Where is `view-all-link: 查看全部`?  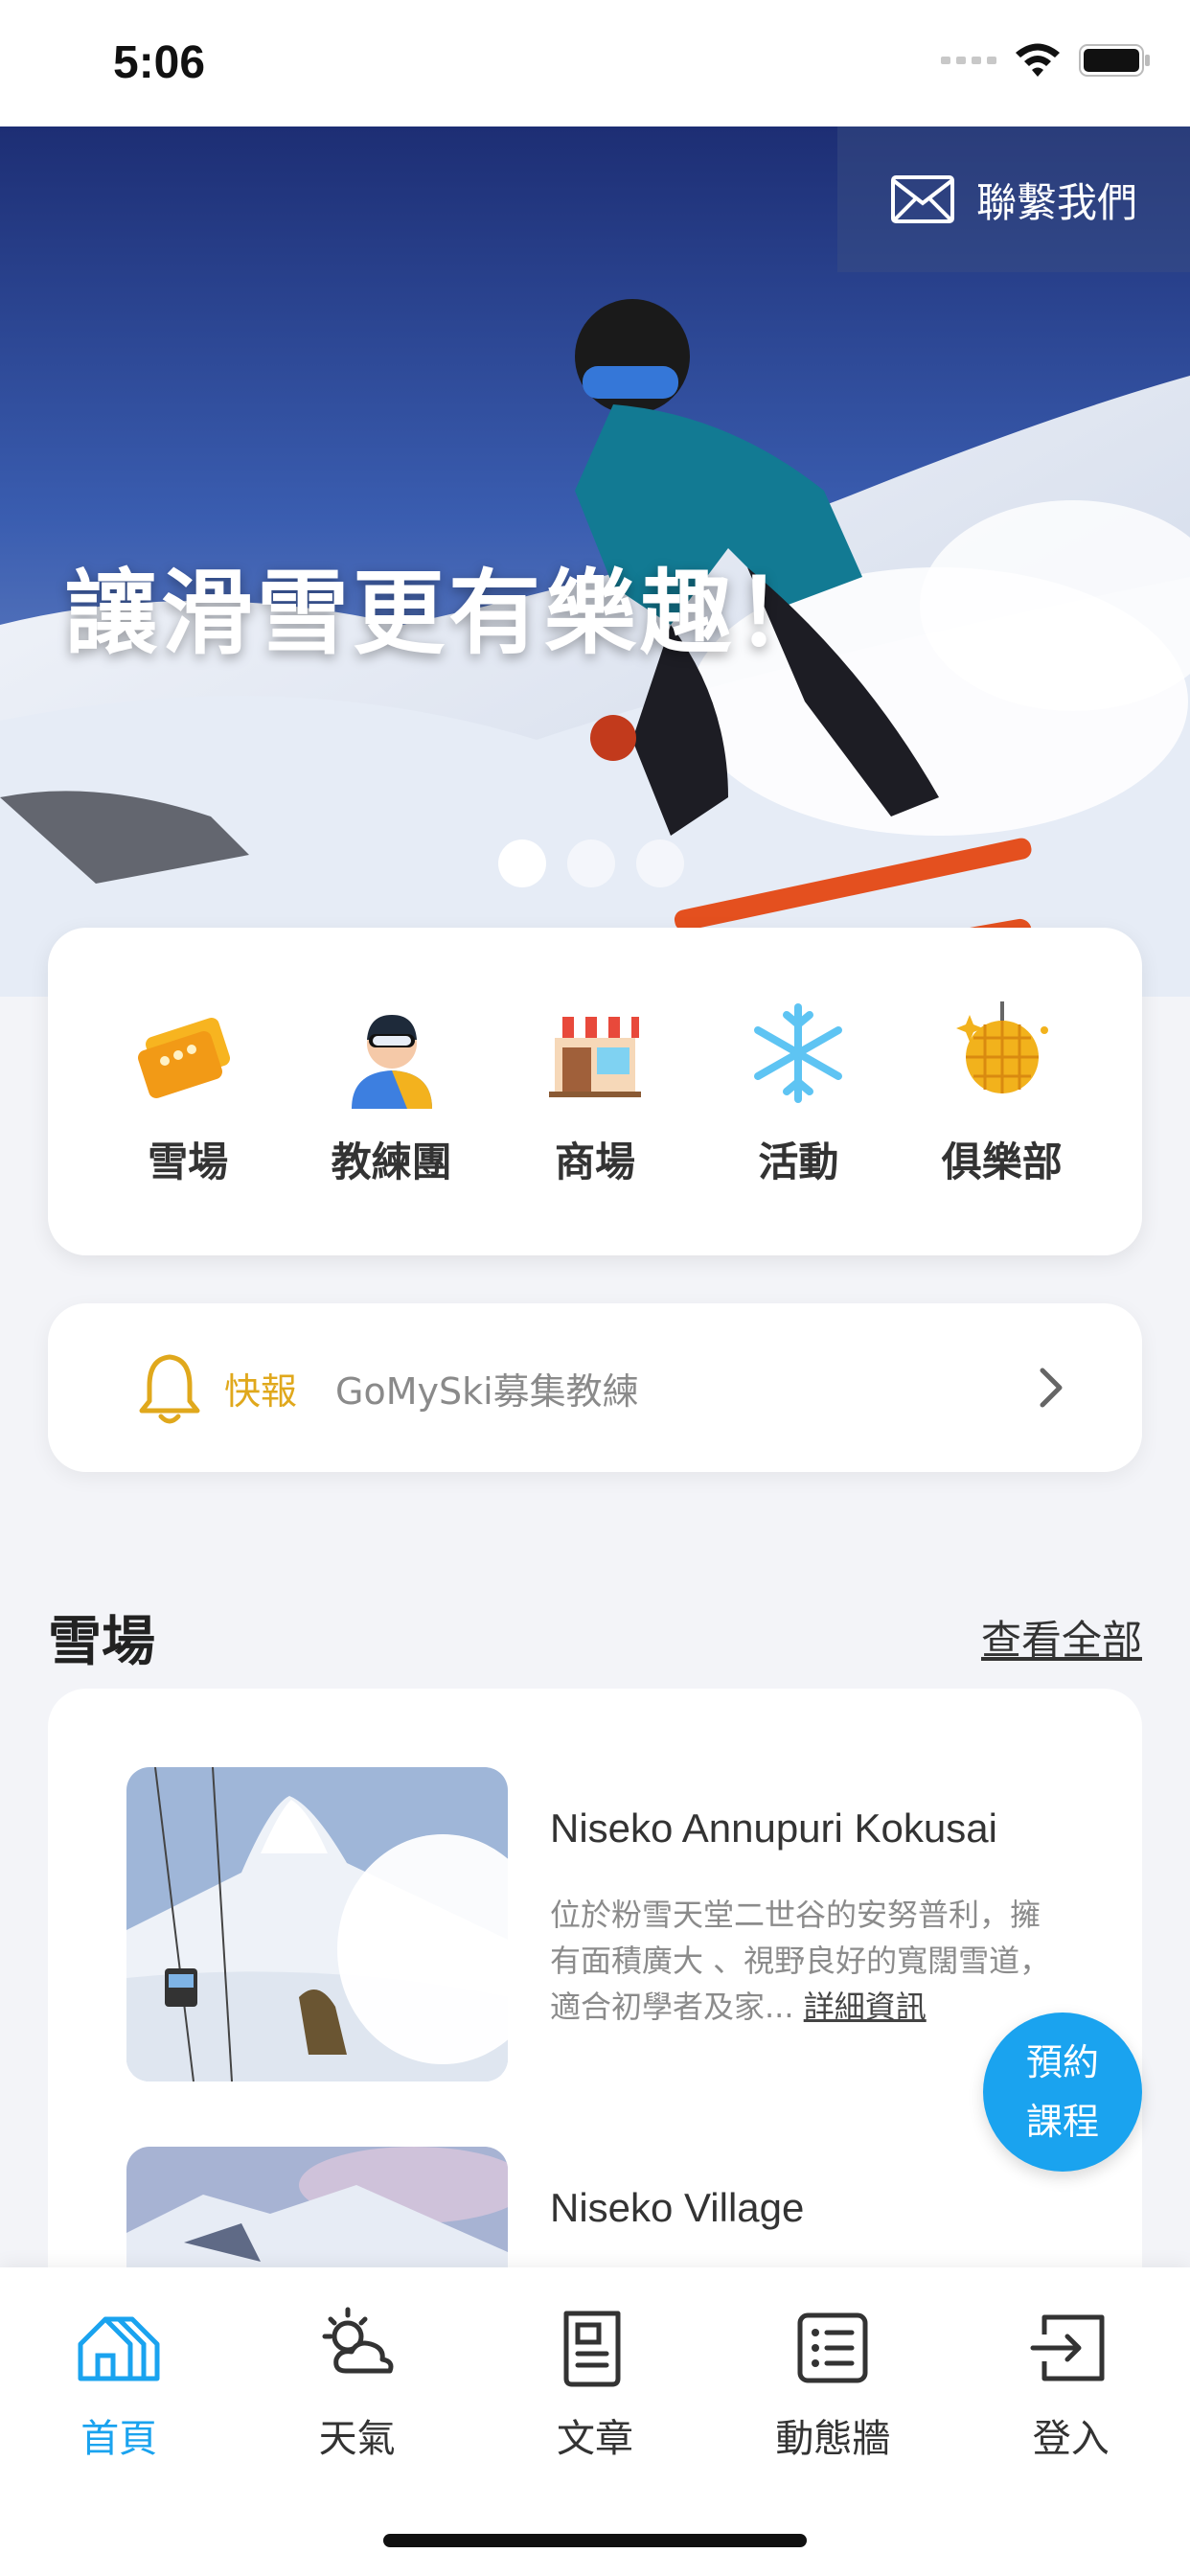 view-all-link: 查看全部 is located at coordinates (1062, 1637).